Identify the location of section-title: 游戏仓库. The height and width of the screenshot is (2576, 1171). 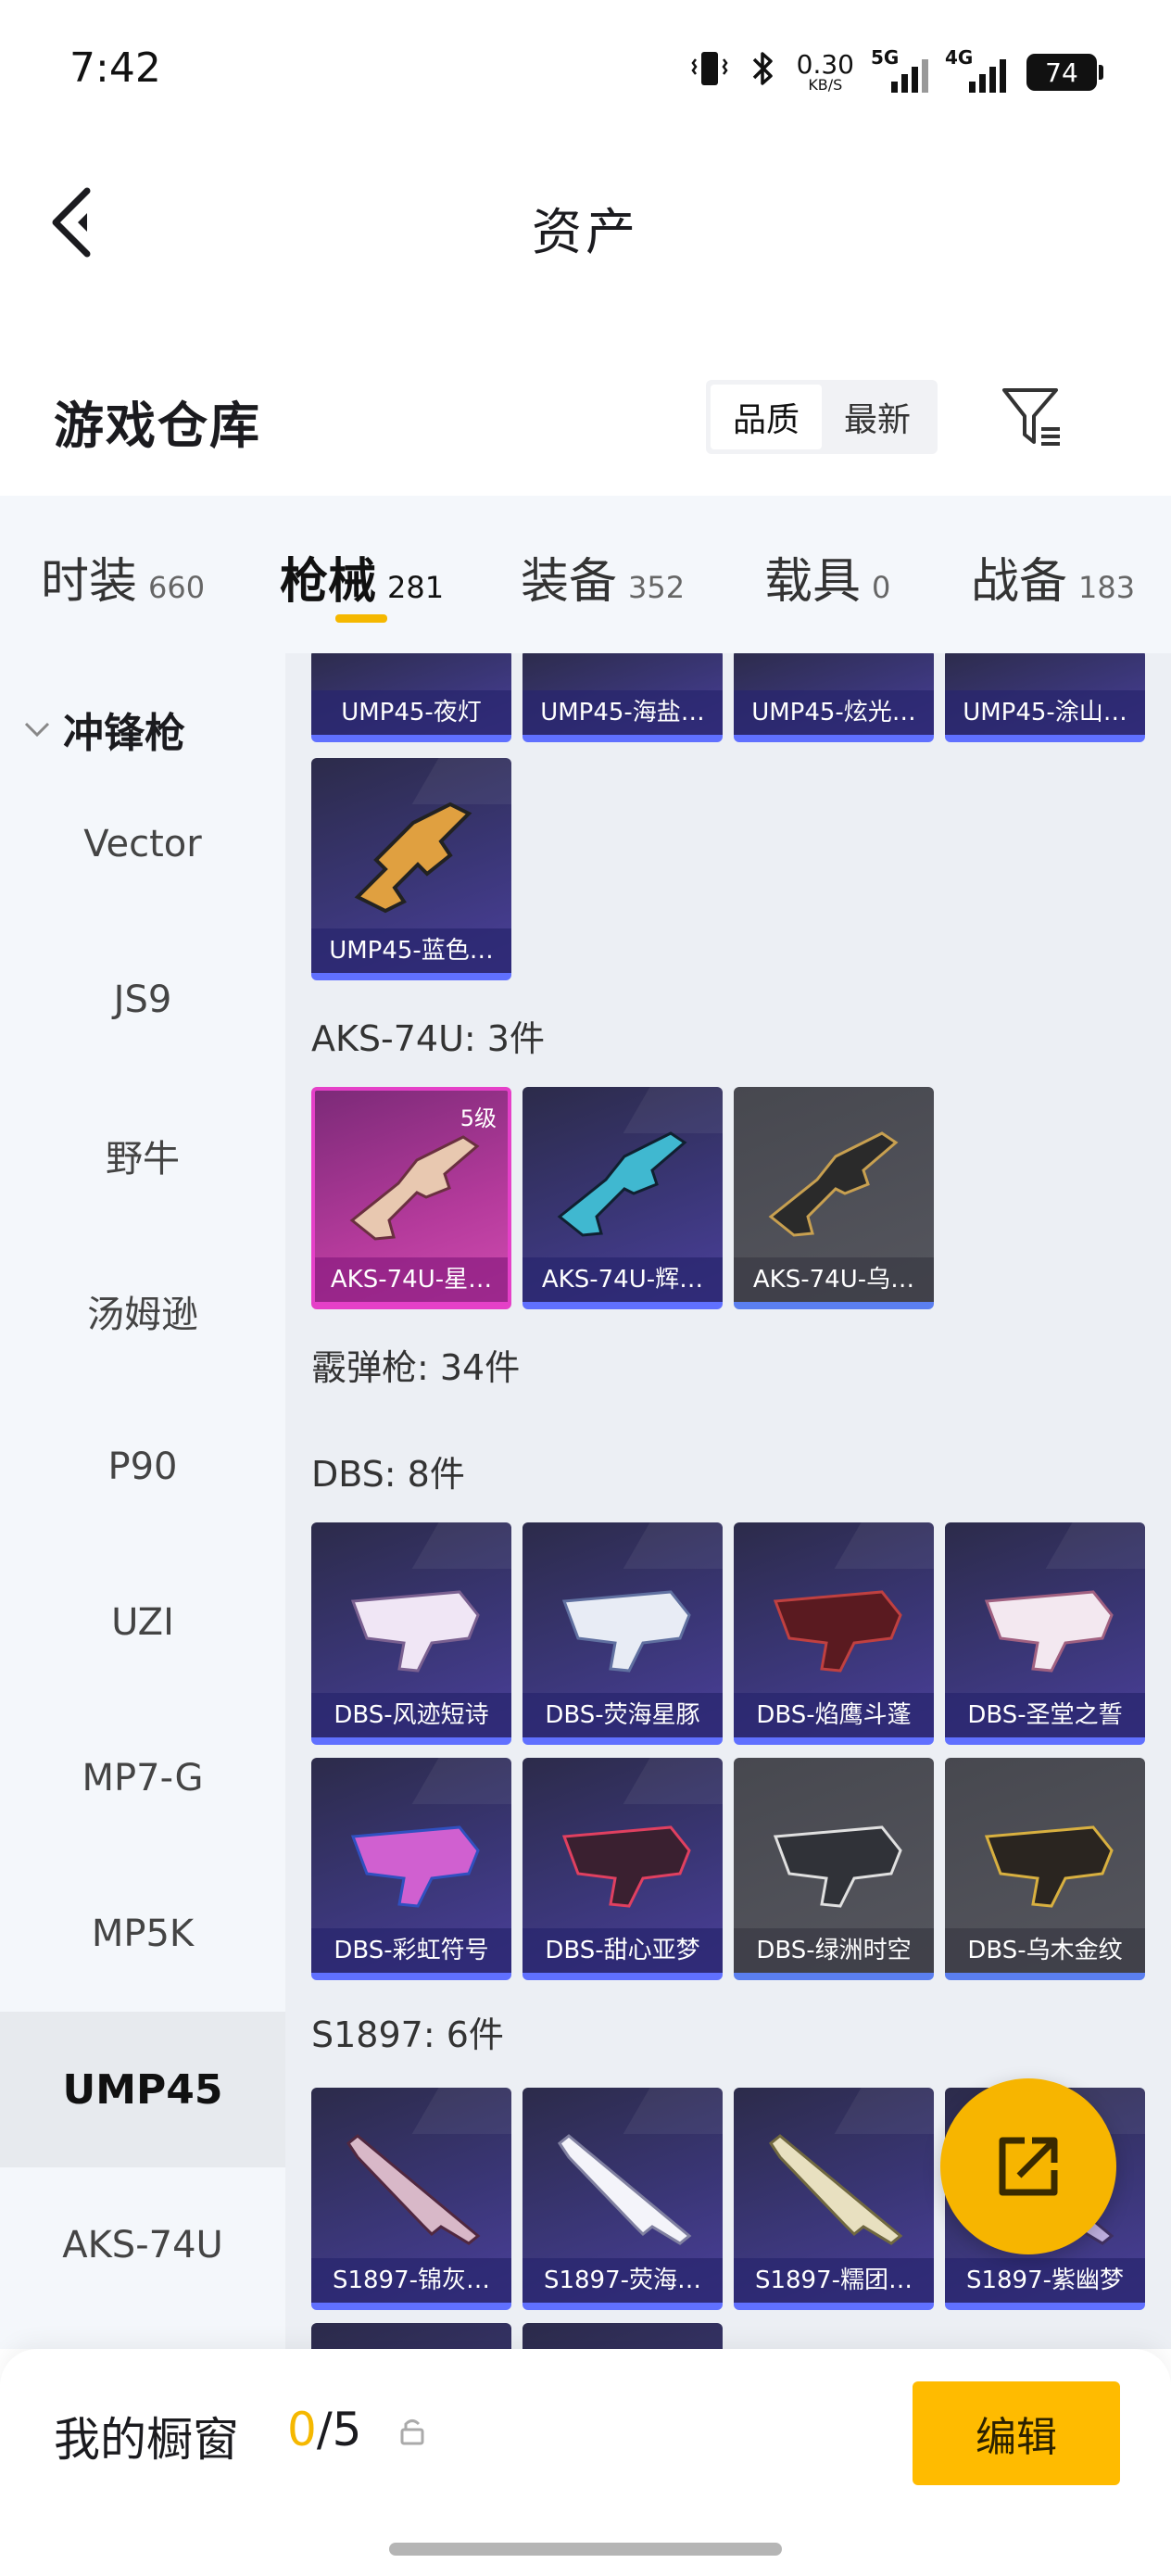
(158, 426).